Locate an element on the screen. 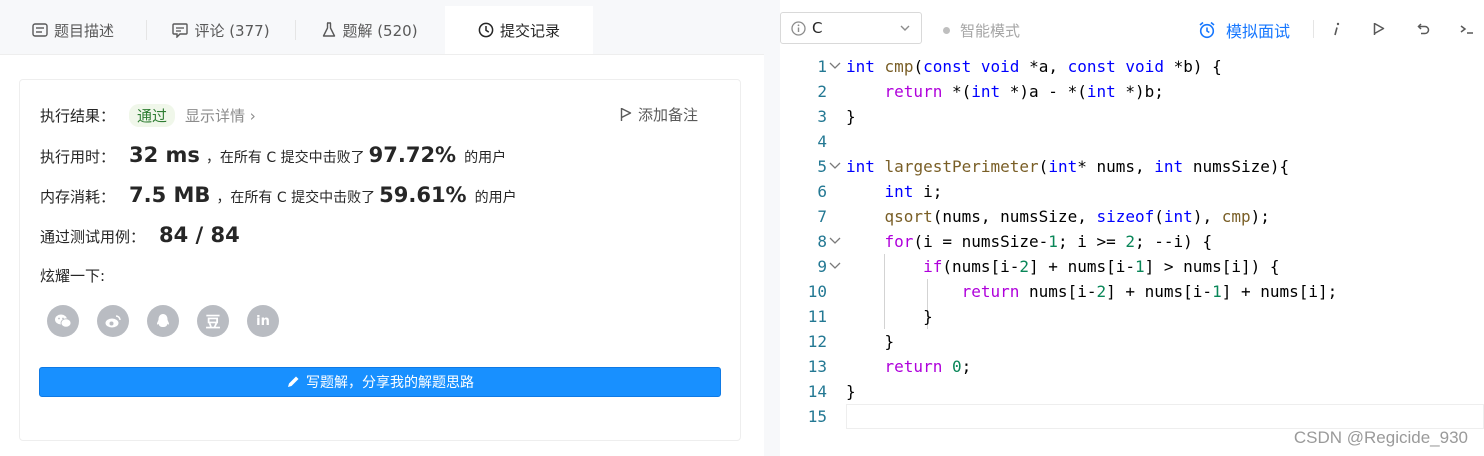 Image resolution: width=1484 pixels, height=456 pixels. description-icon is located at coordinates (40, 30).